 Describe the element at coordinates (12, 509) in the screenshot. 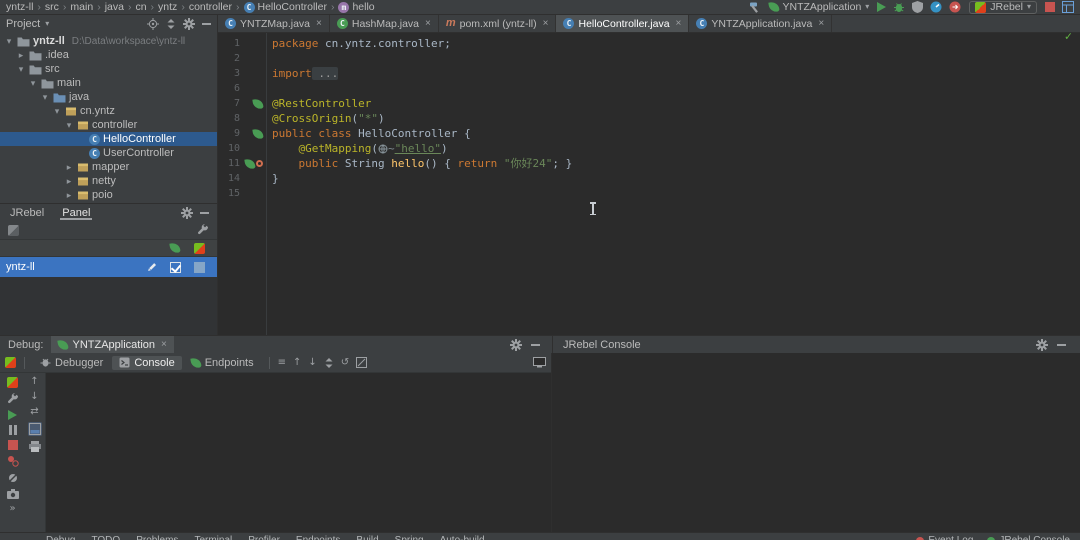

I see `more-icon: »` at that location.